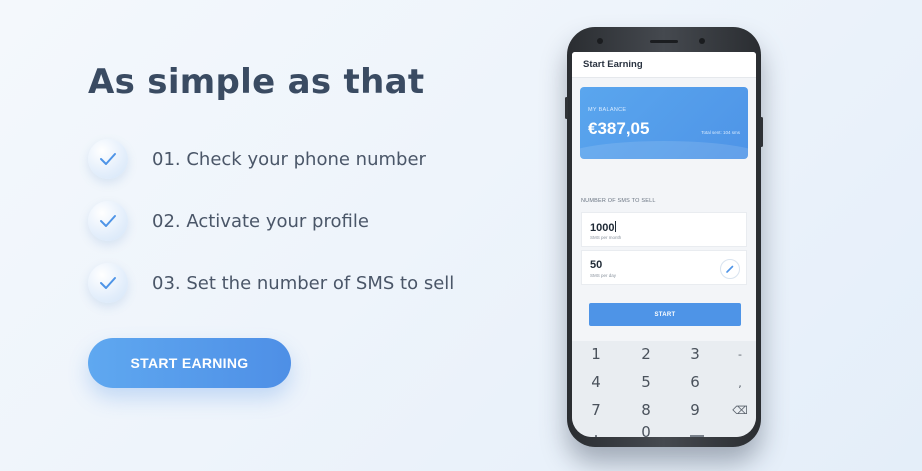 This screenshot has height=471, width=922. Describe the element at coordinates (664, 65) in the screenshot. I see `app-bar-title: Start Earning` at that location.